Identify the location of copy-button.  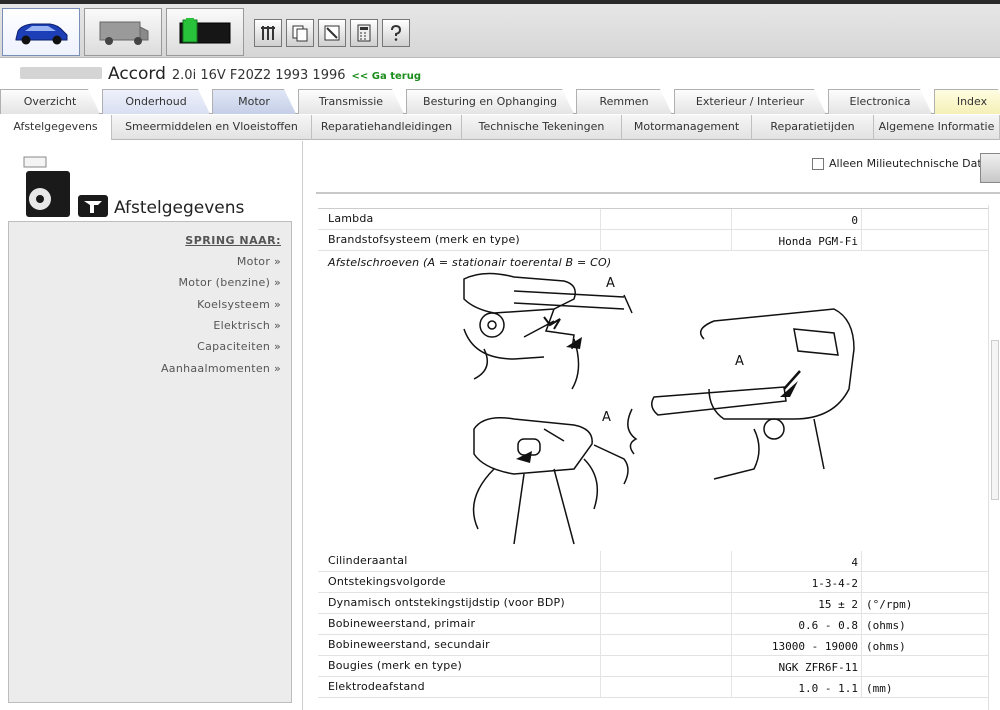
(300, 33).